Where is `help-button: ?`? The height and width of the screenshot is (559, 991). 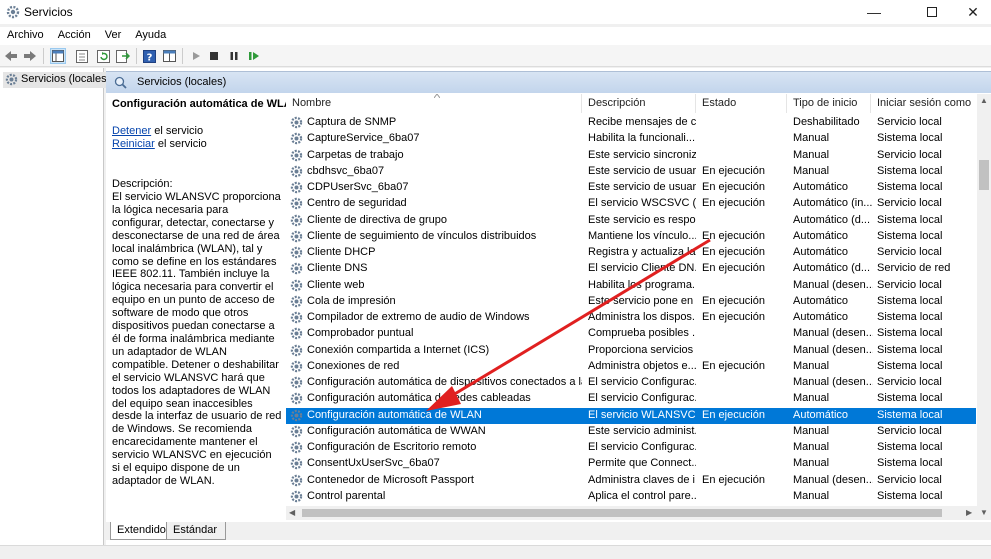 help-button: ? is located at coordinates (149, 56).